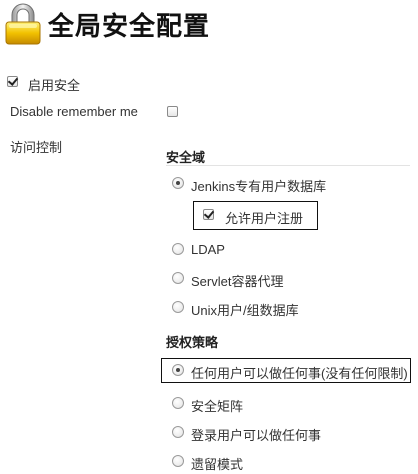 This screenshot has height=474, width=418. I want to click on authorization-title: 授权策略, so click(192, 342).